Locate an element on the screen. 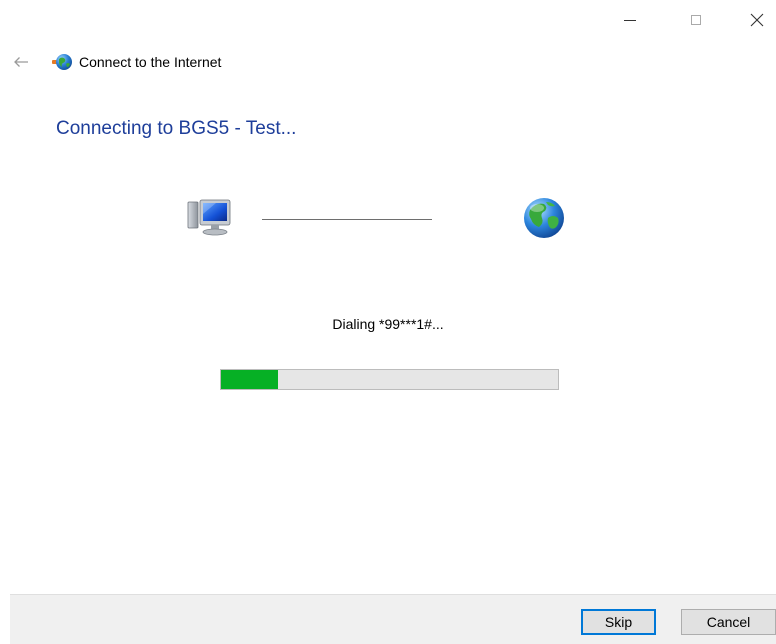  progress-fill is located at coordinates (250, 379).